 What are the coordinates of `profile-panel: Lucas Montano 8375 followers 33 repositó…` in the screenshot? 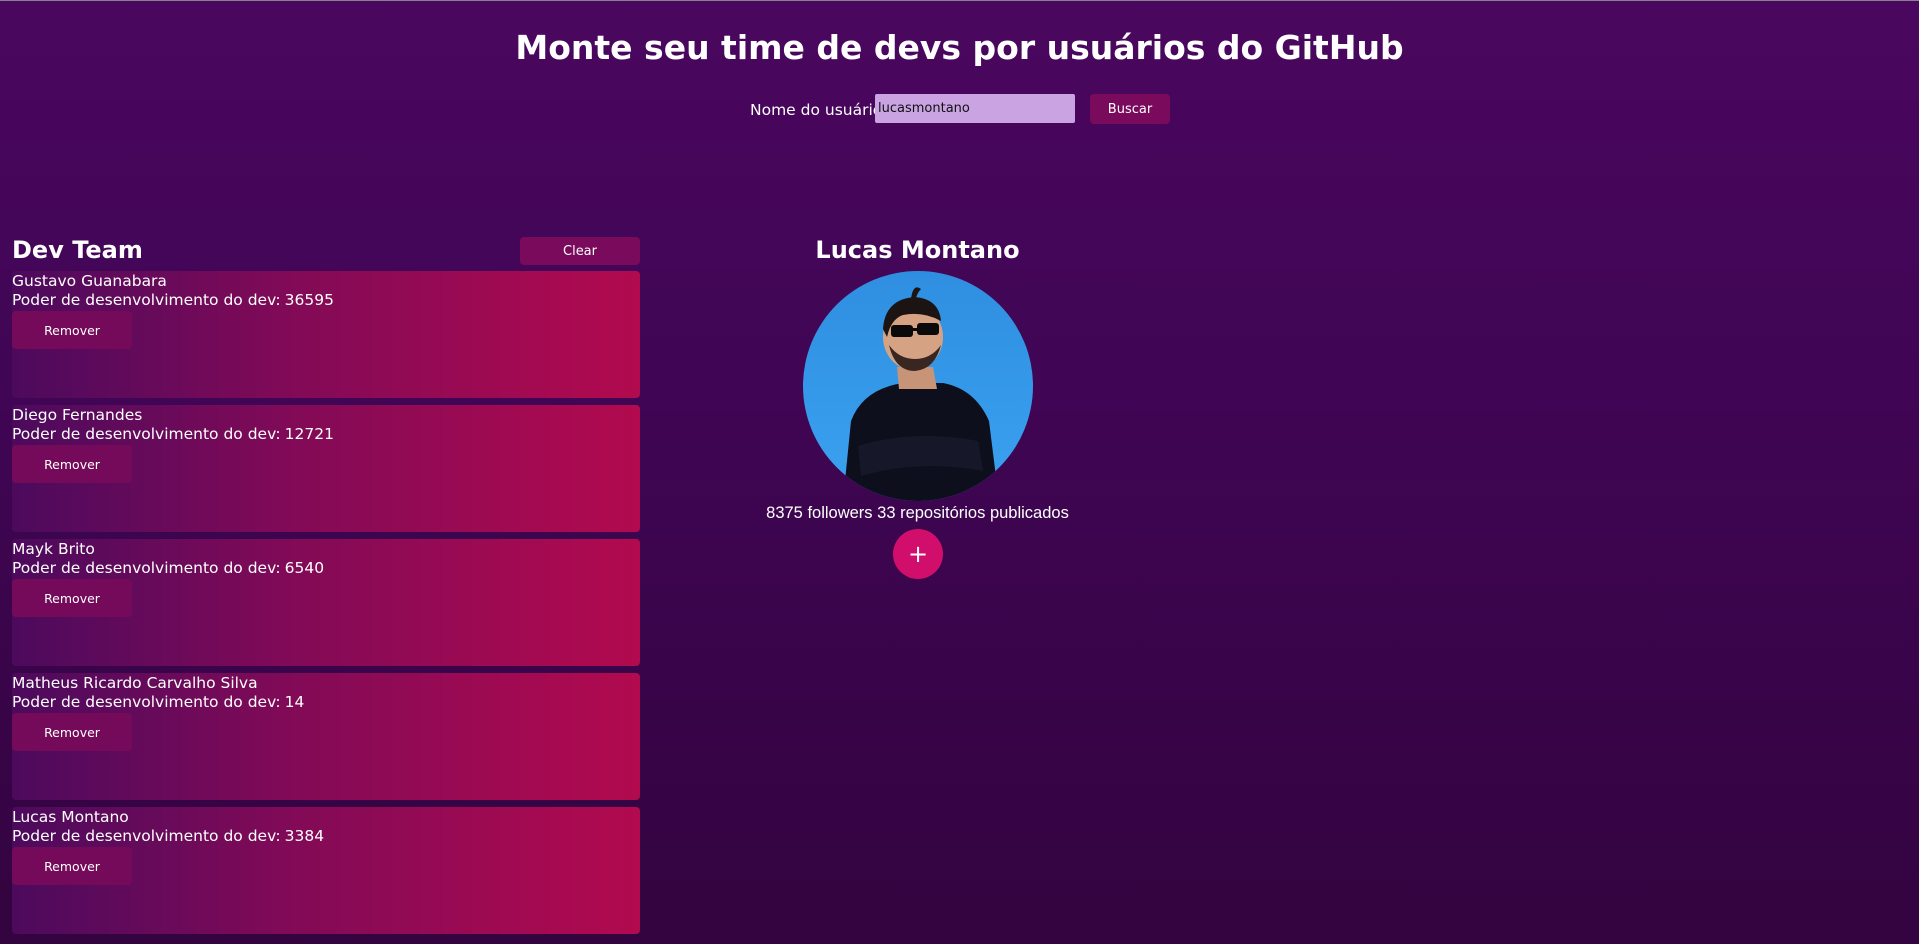 It's located at (917, 407).